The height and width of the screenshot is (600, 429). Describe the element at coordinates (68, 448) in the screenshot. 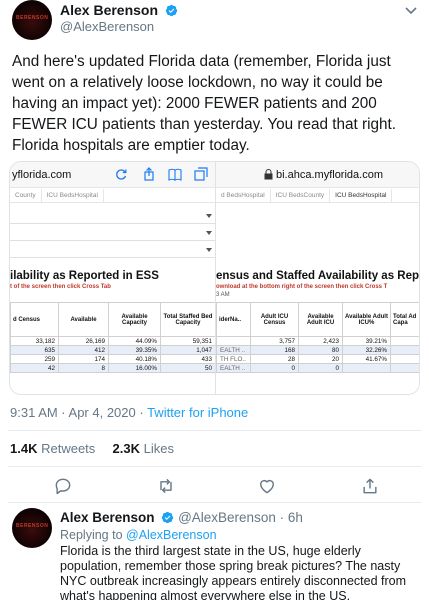

I see `retweets-label: Retweets` at that location.